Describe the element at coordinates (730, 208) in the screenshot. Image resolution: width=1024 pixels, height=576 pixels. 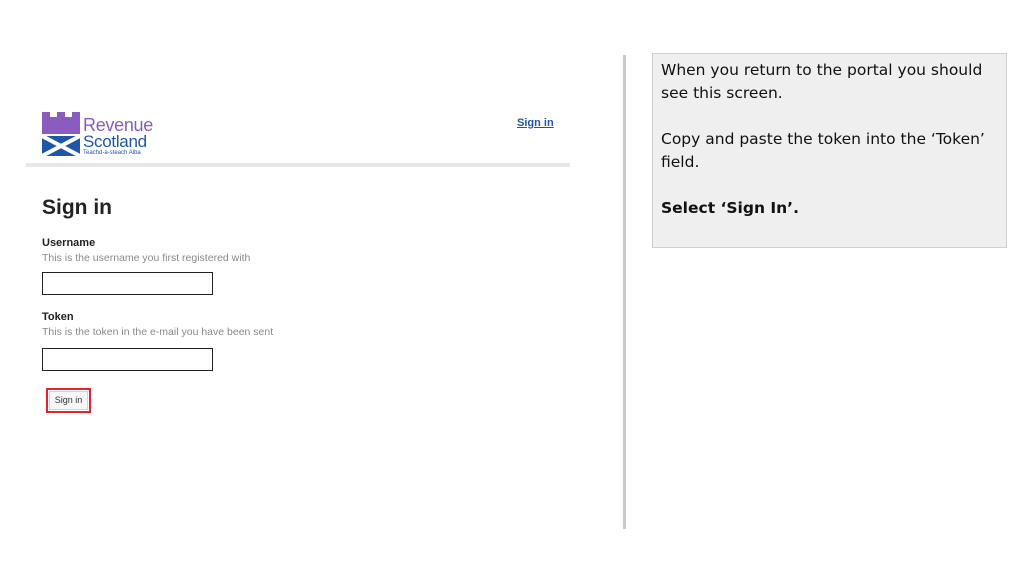
I see `instruction-text-3: Select ‘Sign In’.` at that location.